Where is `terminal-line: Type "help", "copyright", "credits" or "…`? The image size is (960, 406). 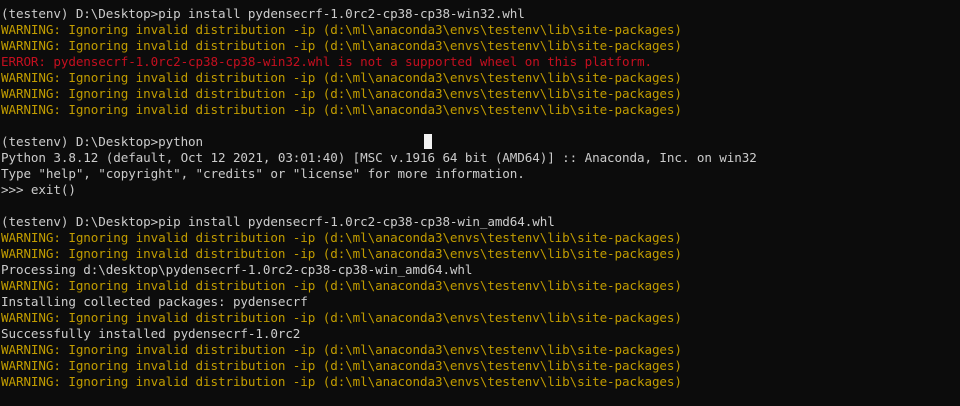 terminal-line: Type "help", "copyright", "credits" or "… is located at coordinates (263, 173).